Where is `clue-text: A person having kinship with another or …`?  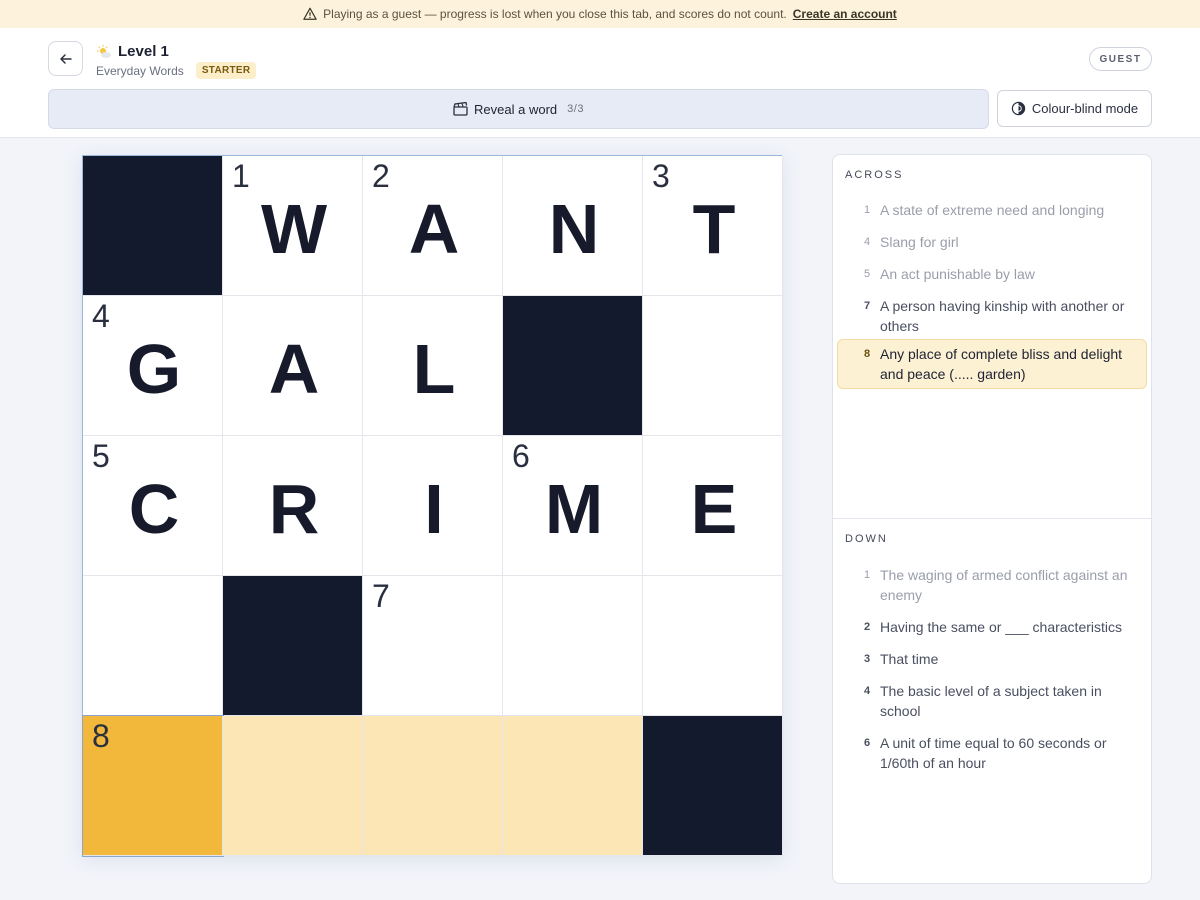 clue-text: A person having kinship with another or … is located at coordinates (1002, 316).